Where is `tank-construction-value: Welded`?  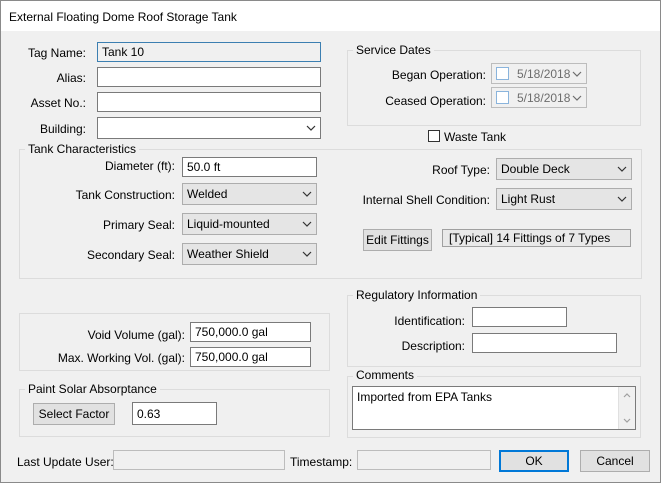
tank-construction-value: Welded is located at coordinates (207, 194).